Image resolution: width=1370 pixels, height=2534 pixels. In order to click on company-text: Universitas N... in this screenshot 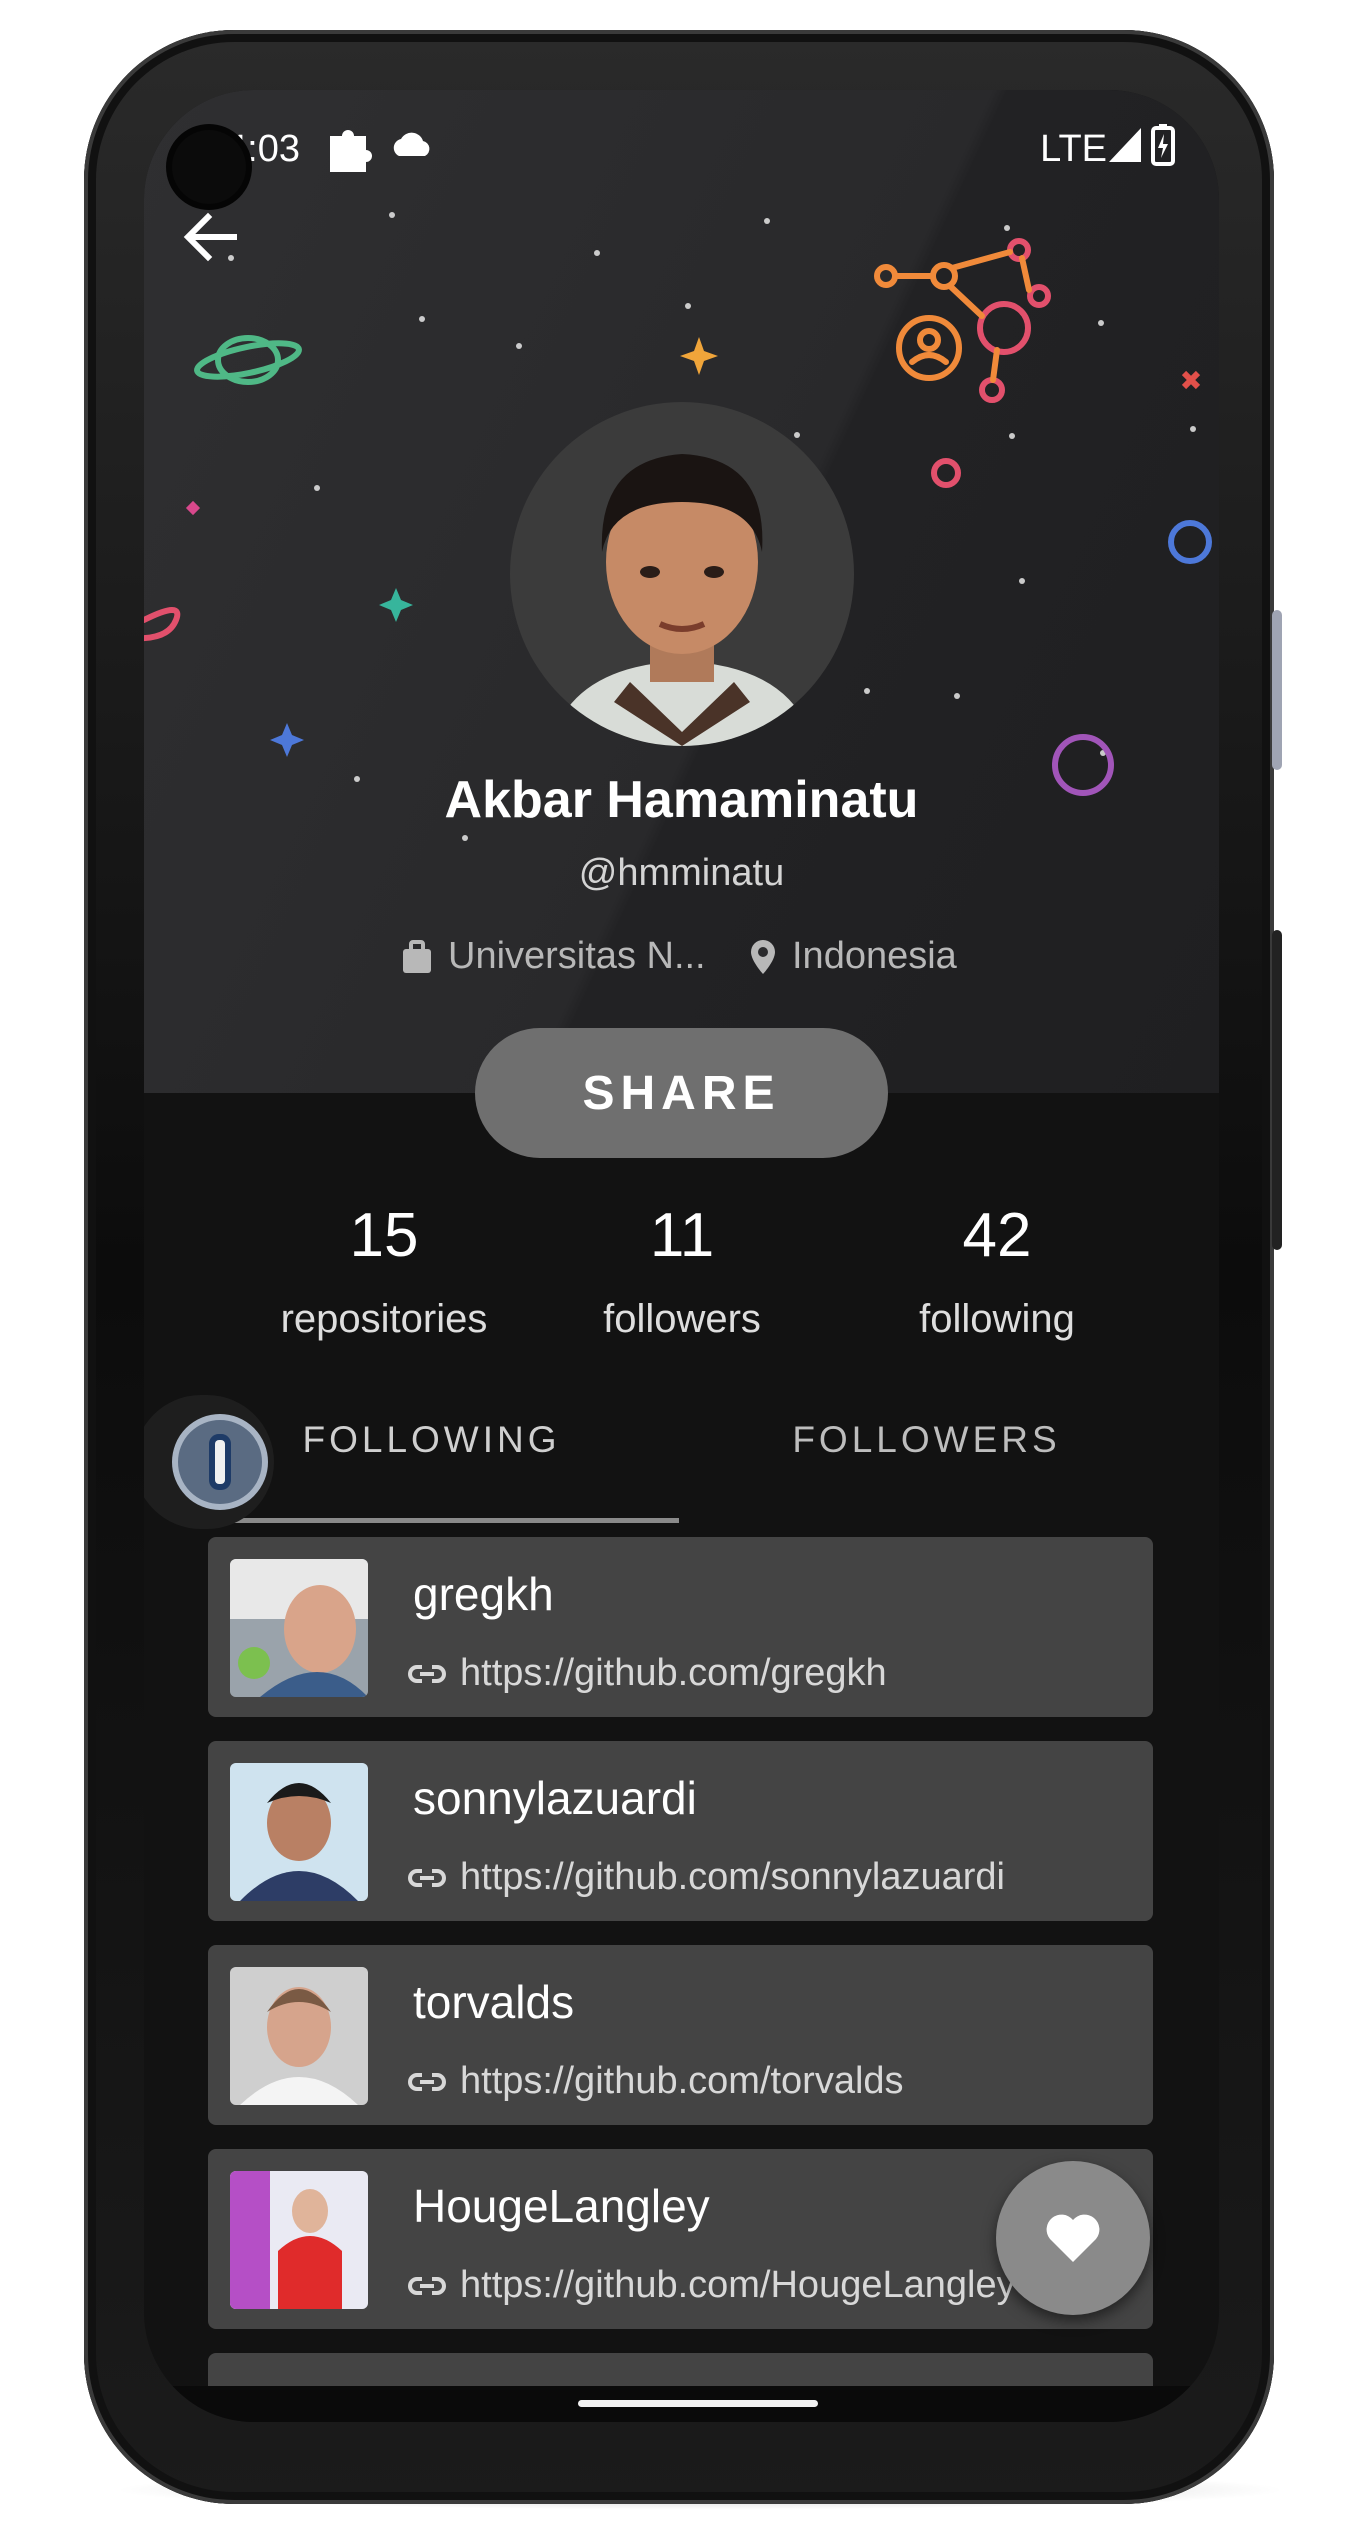, I will do `click(577, 956)`.